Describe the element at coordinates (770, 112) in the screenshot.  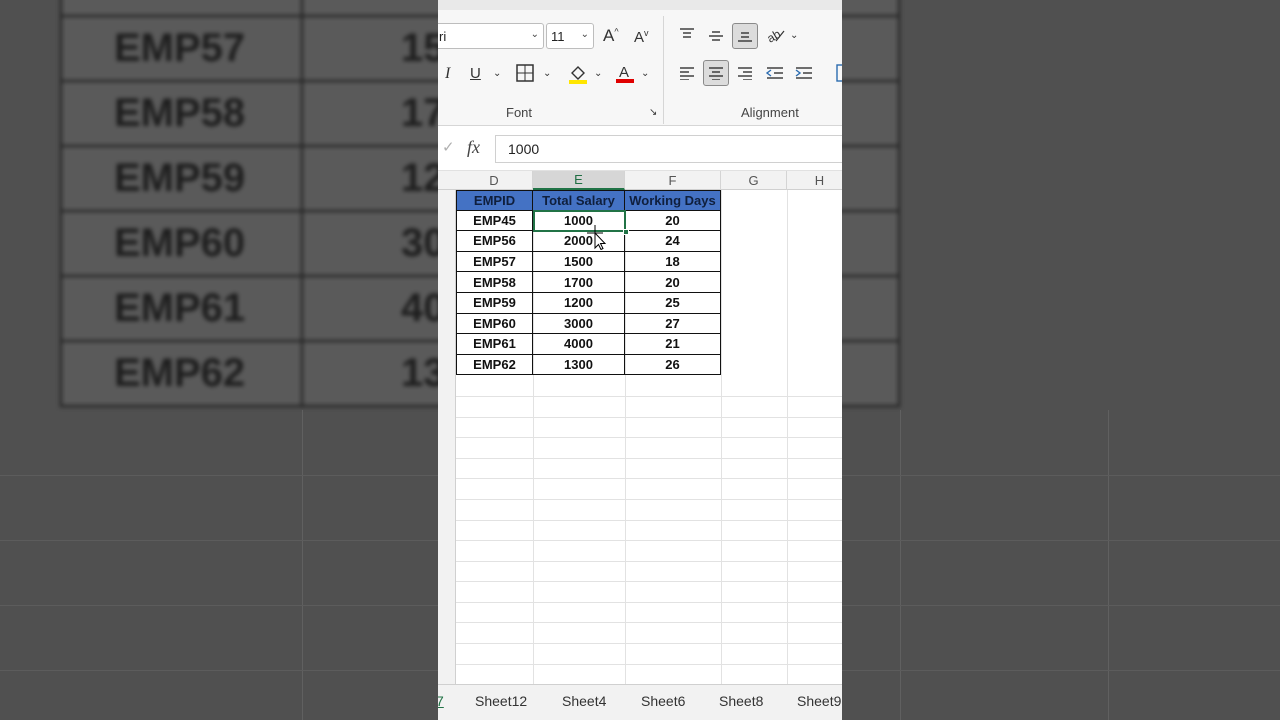
I see `alignment-group-label: Alignment` at that location.